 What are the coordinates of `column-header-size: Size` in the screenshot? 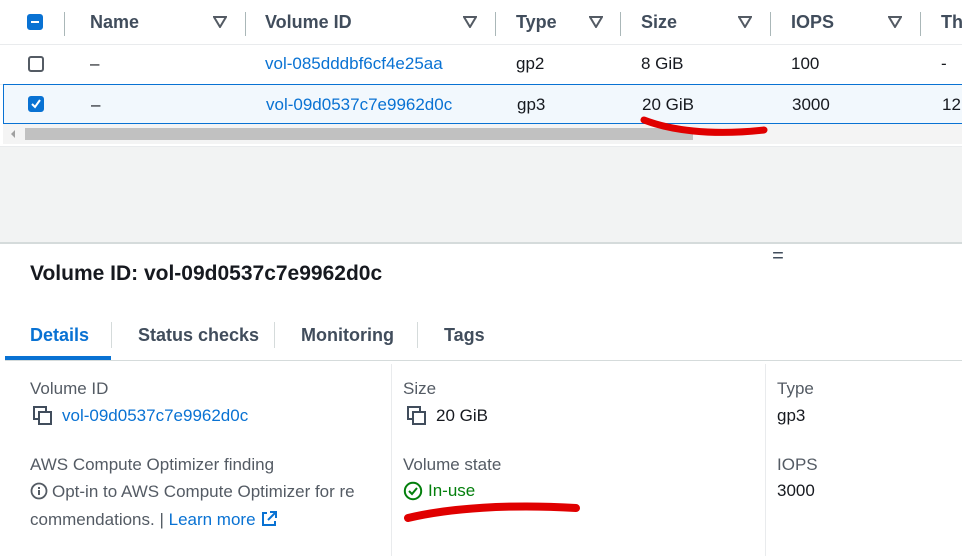 It's located at (659, 22).